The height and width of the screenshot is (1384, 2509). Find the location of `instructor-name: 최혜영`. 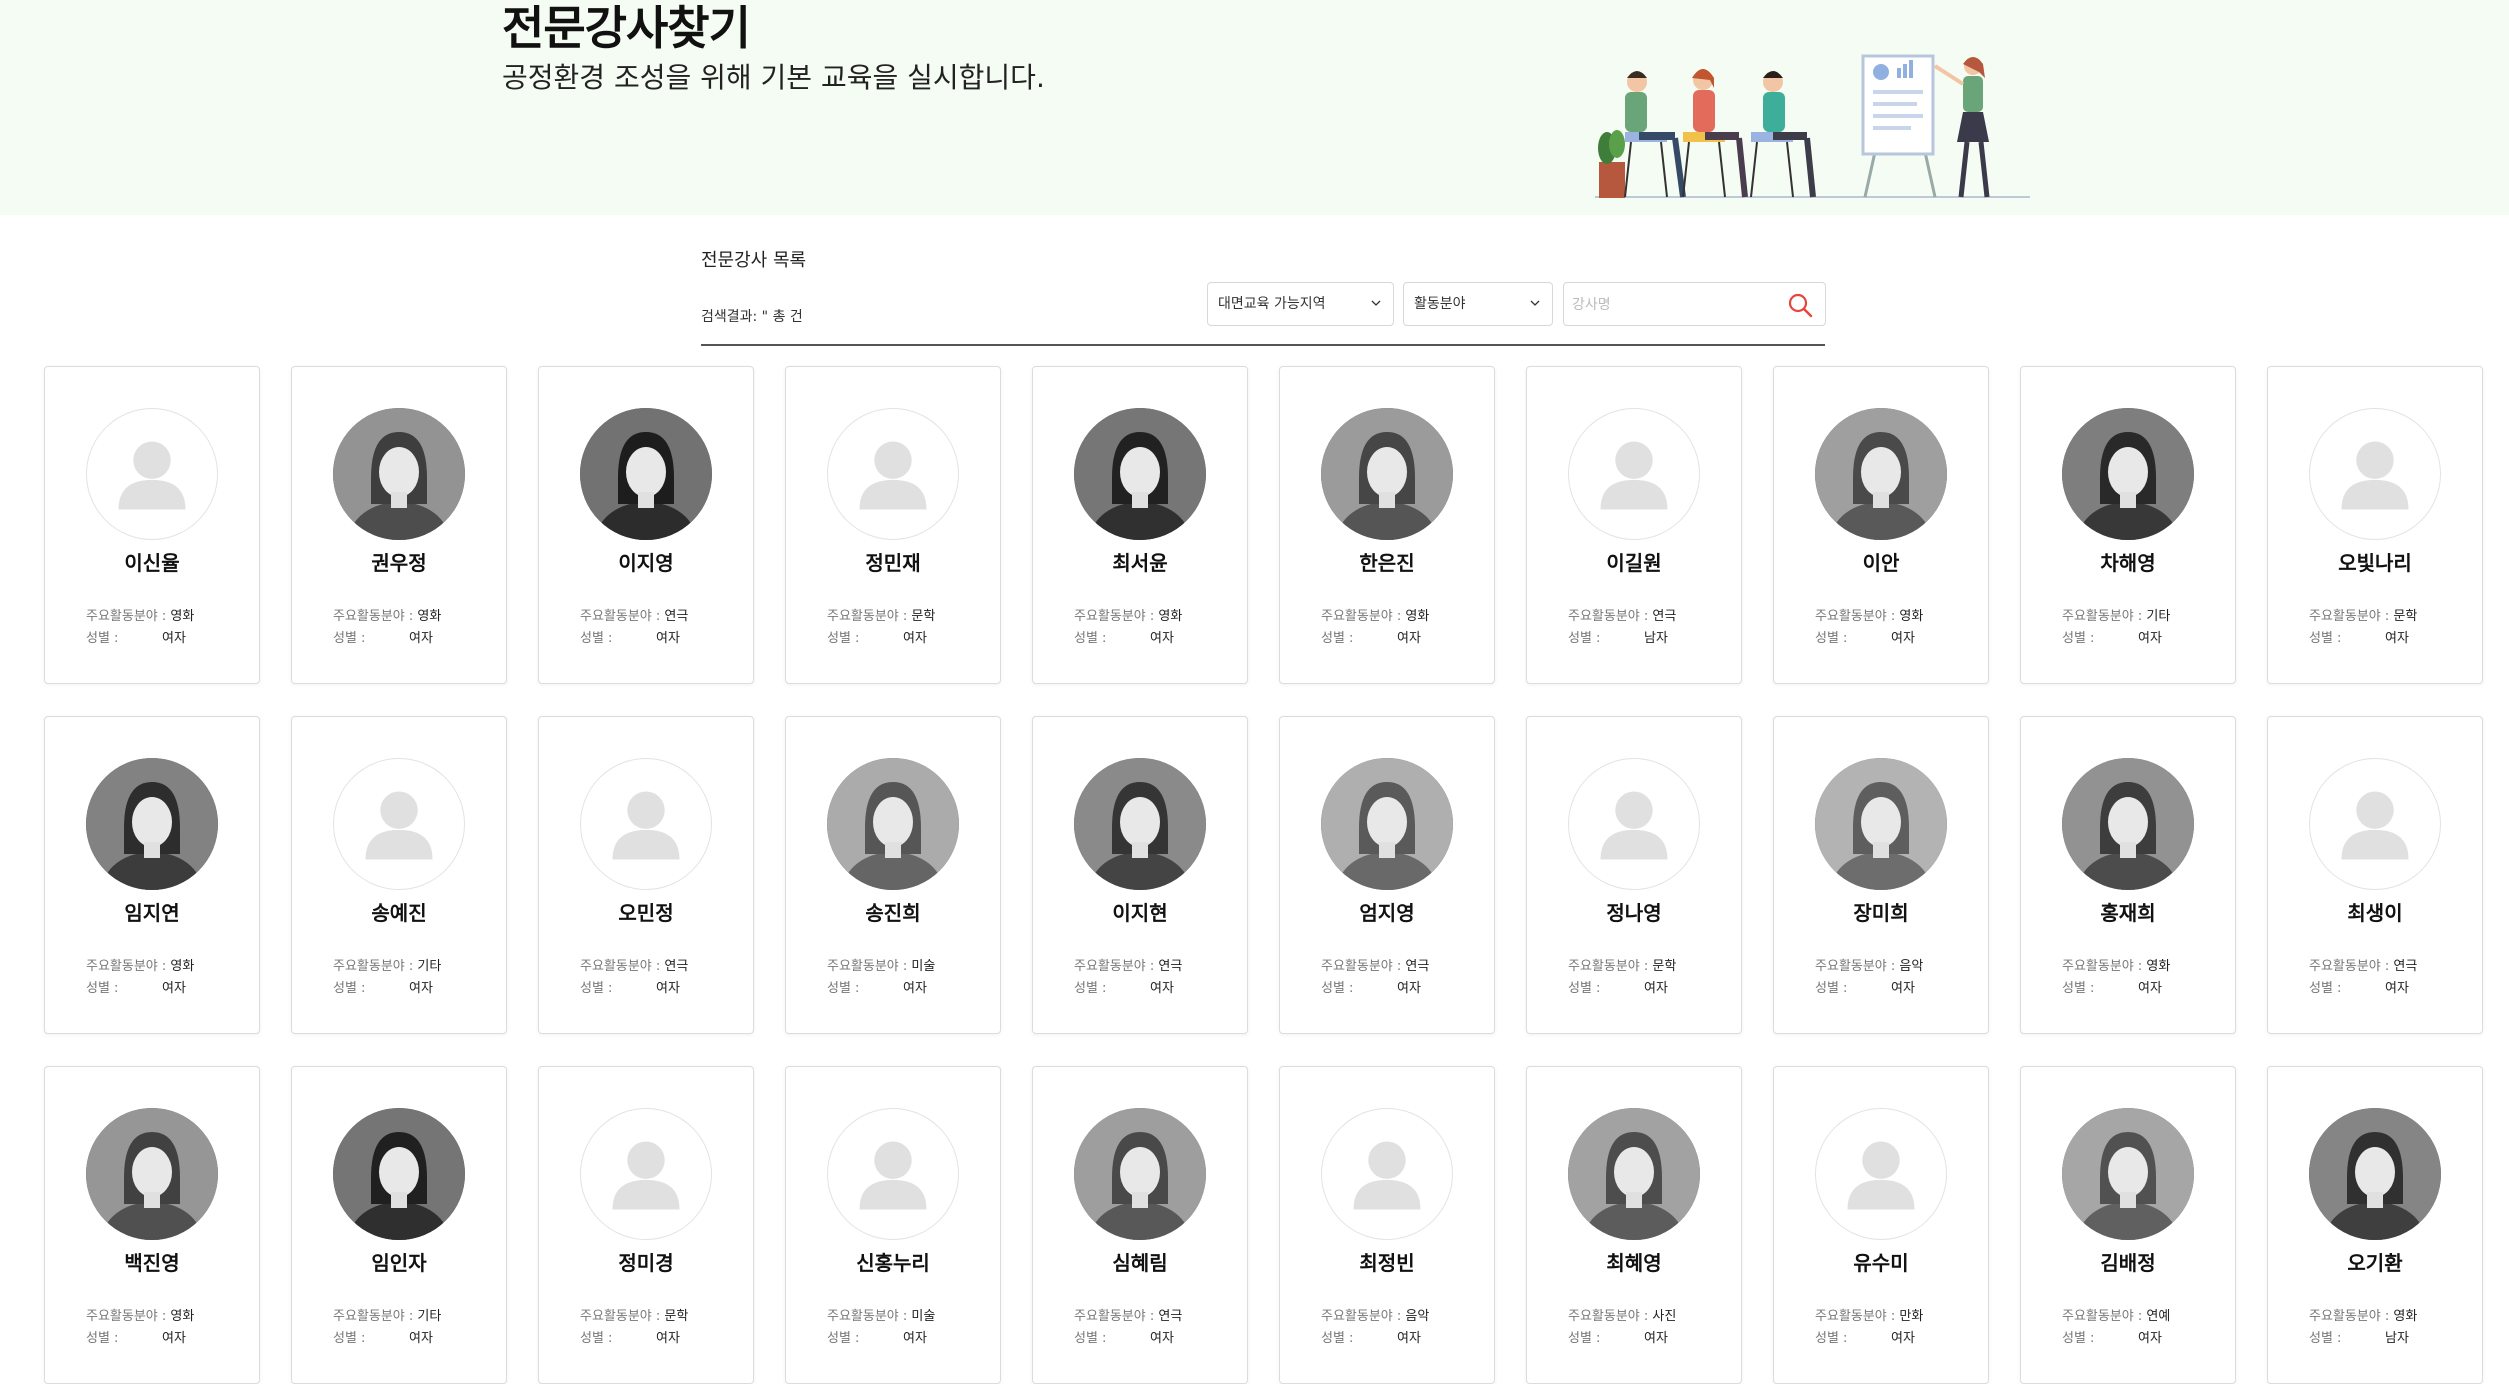

instructor-name: 최혜영 is located at coordinates (1634, 1263).